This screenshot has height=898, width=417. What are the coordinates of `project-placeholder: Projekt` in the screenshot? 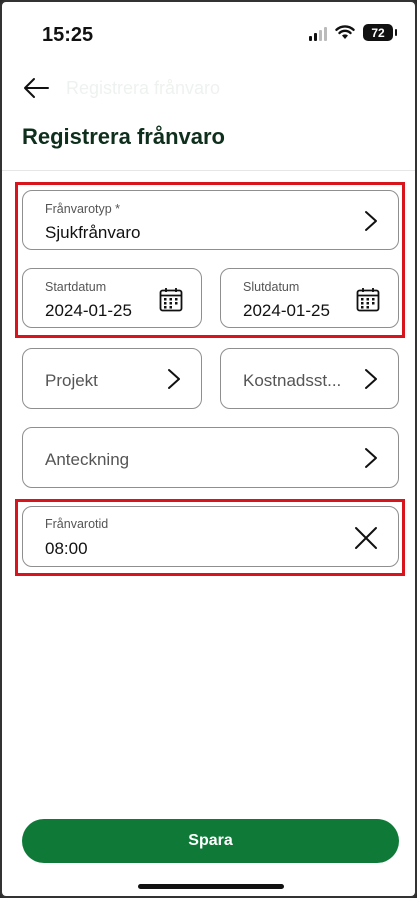 It's located at (71, 380).